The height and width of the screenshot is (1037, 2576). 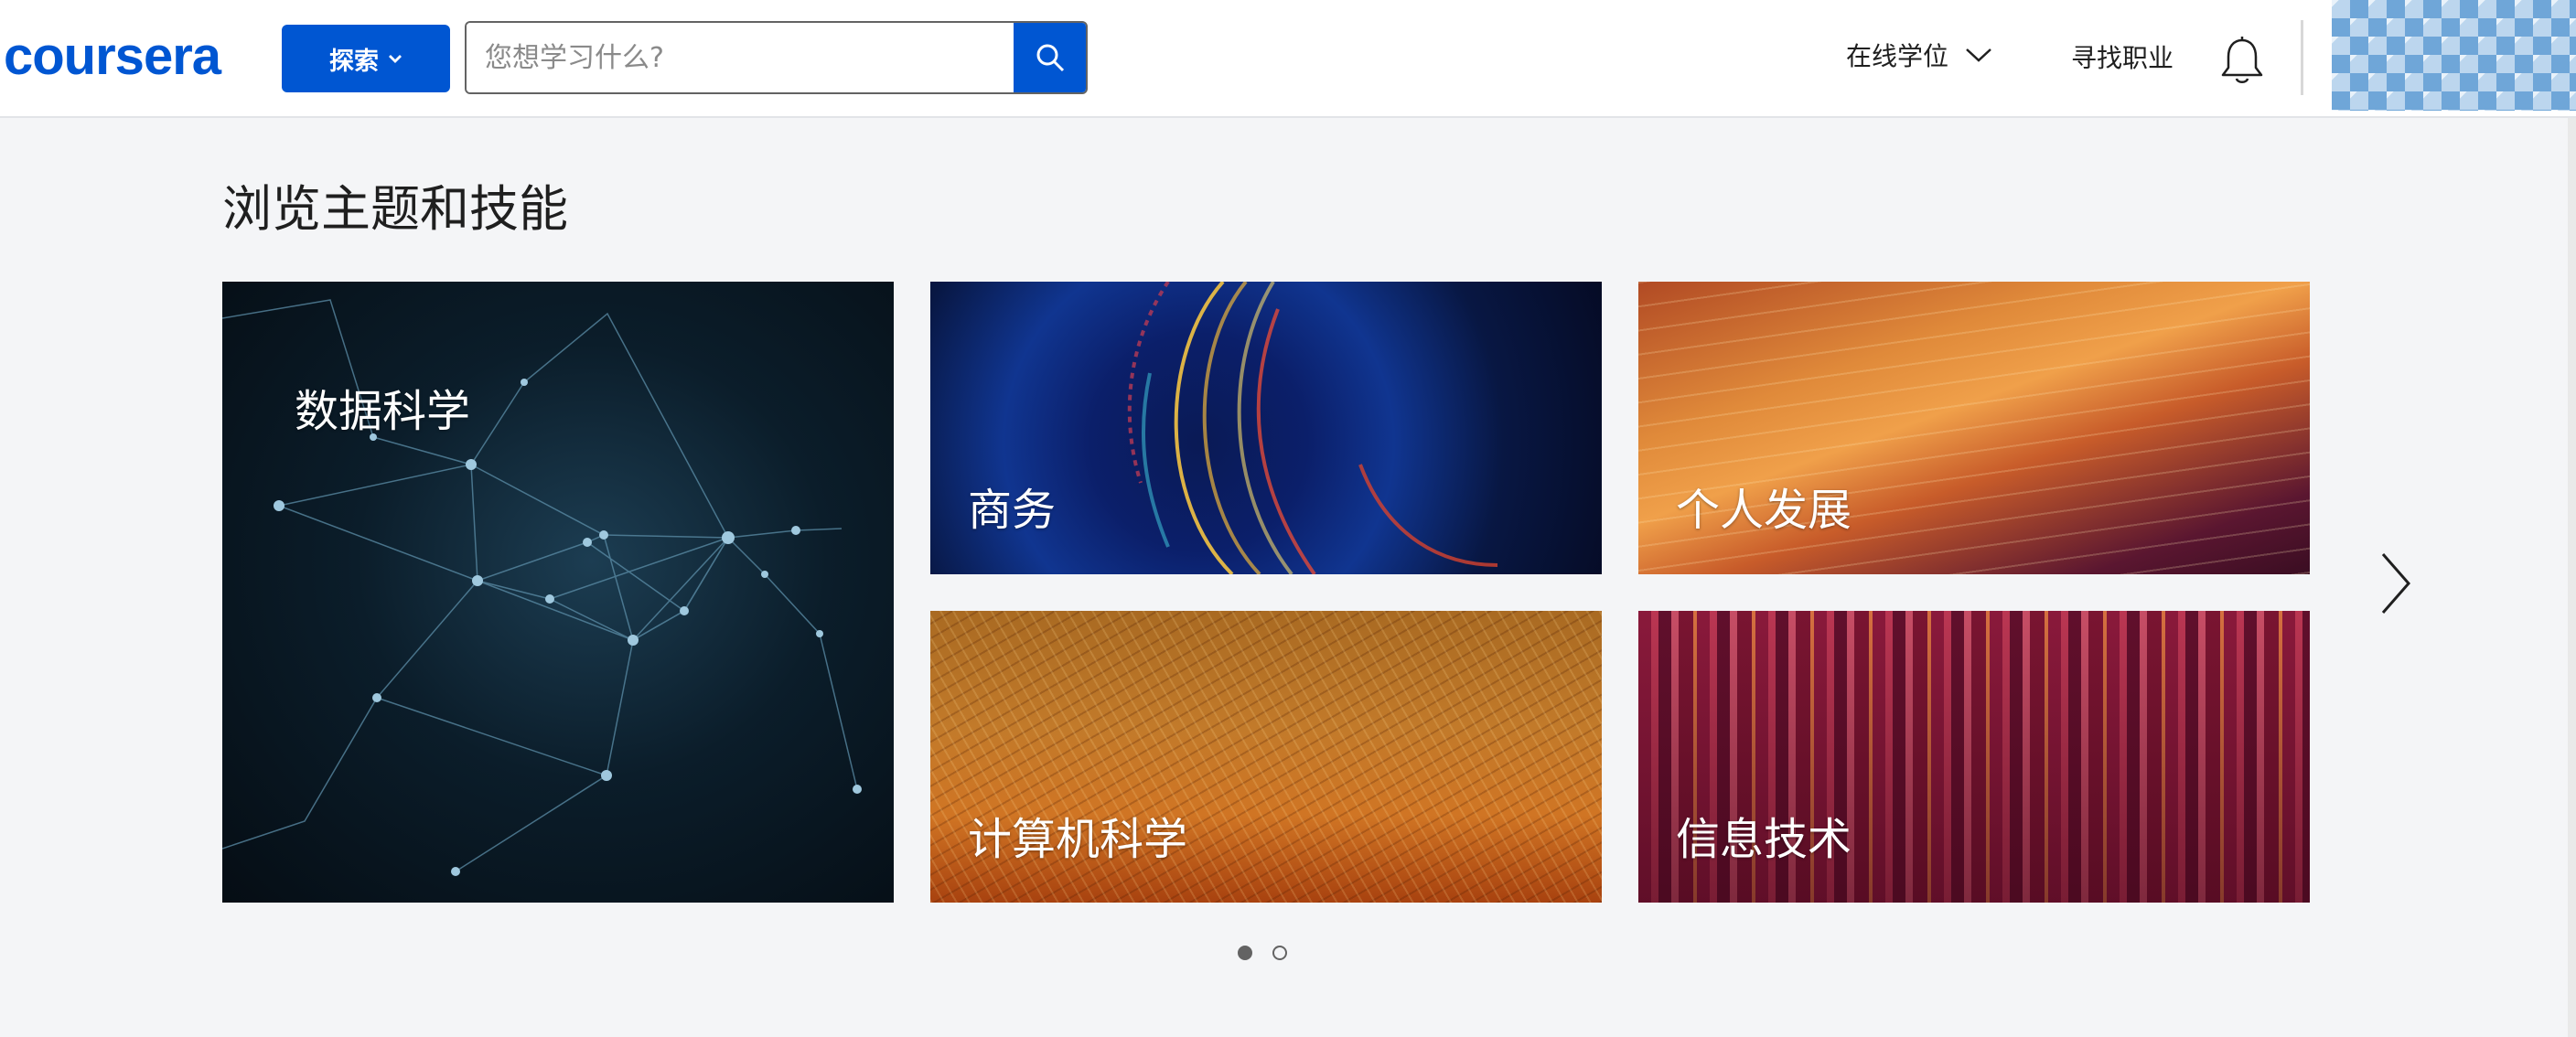 What do you see at coordinates (1262, 953) in the screenshot?
I see `carousel-pagination` at bounding box center [1262, 953].